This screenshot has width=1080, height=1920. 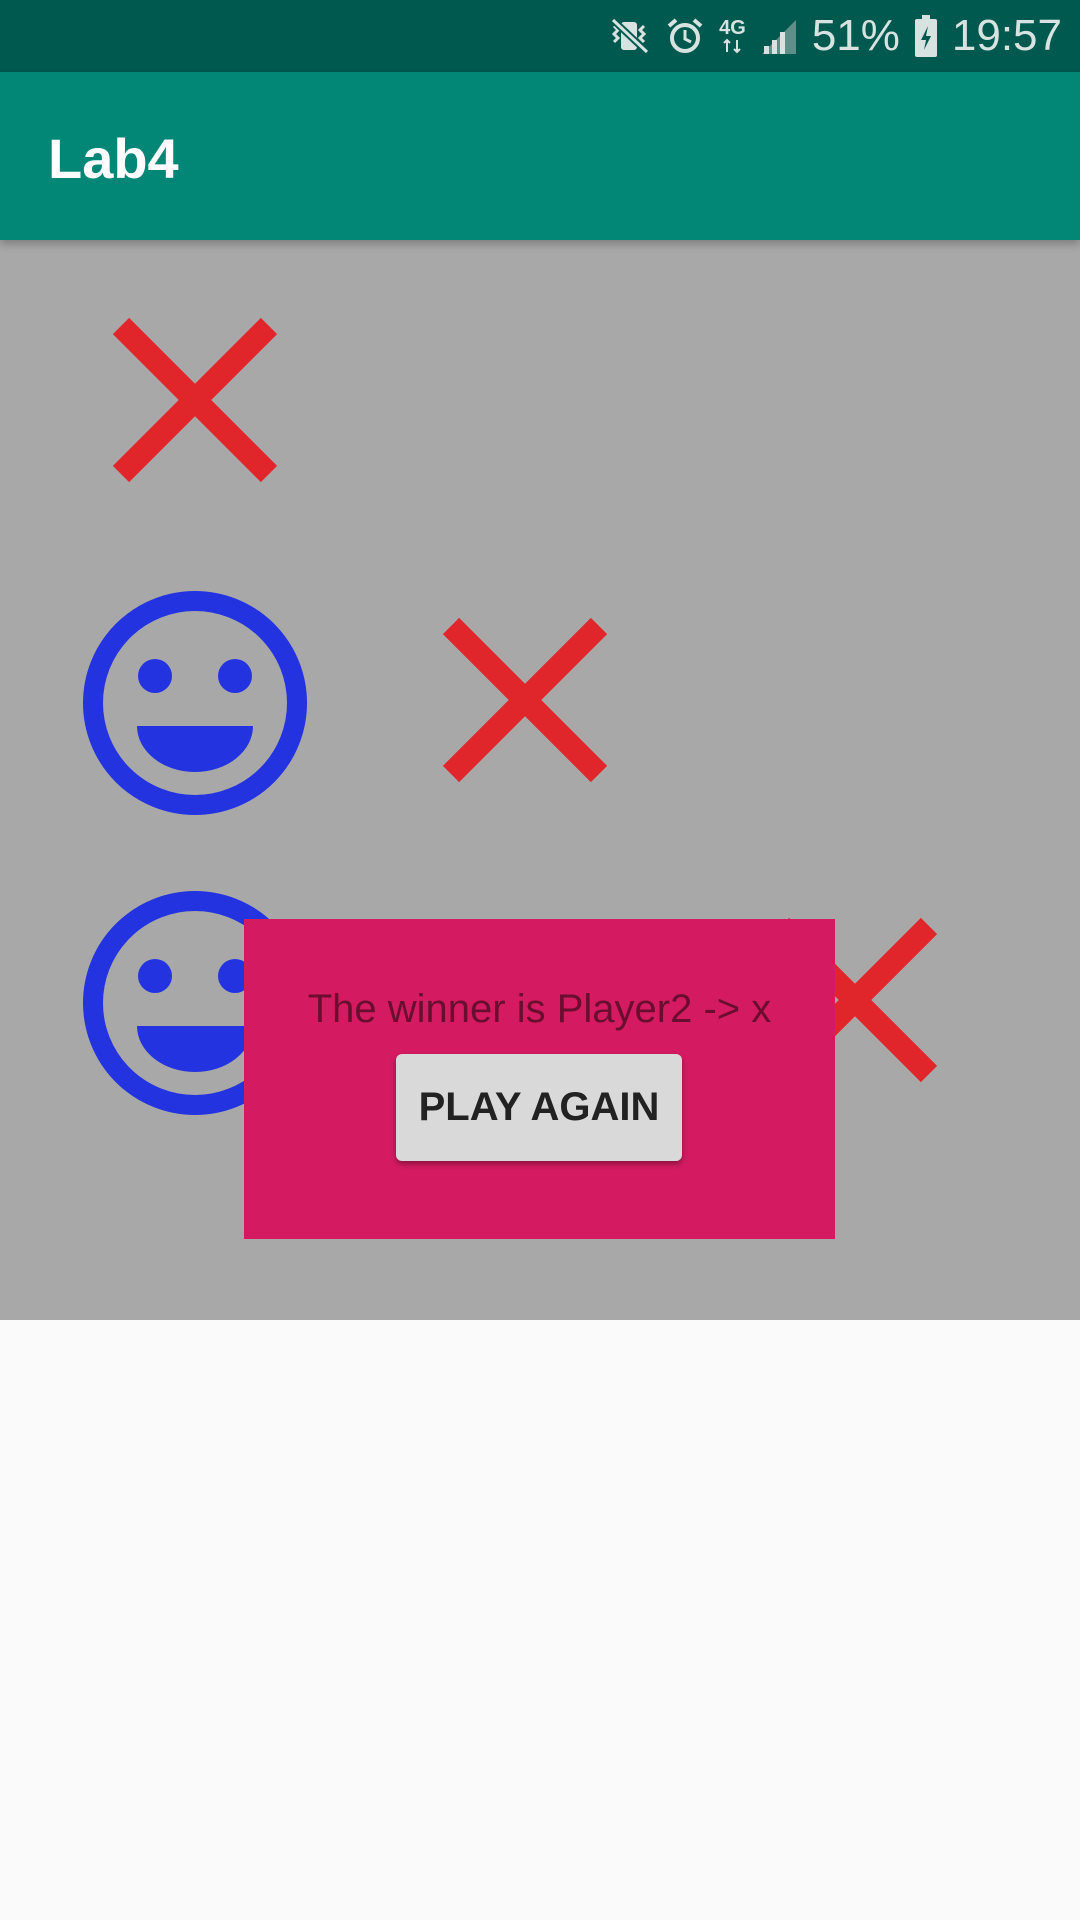 What do you see at coordinates (540, 156) in the screenshot?
I see `app-bar: Lab4` at bounding box center [540, 156].